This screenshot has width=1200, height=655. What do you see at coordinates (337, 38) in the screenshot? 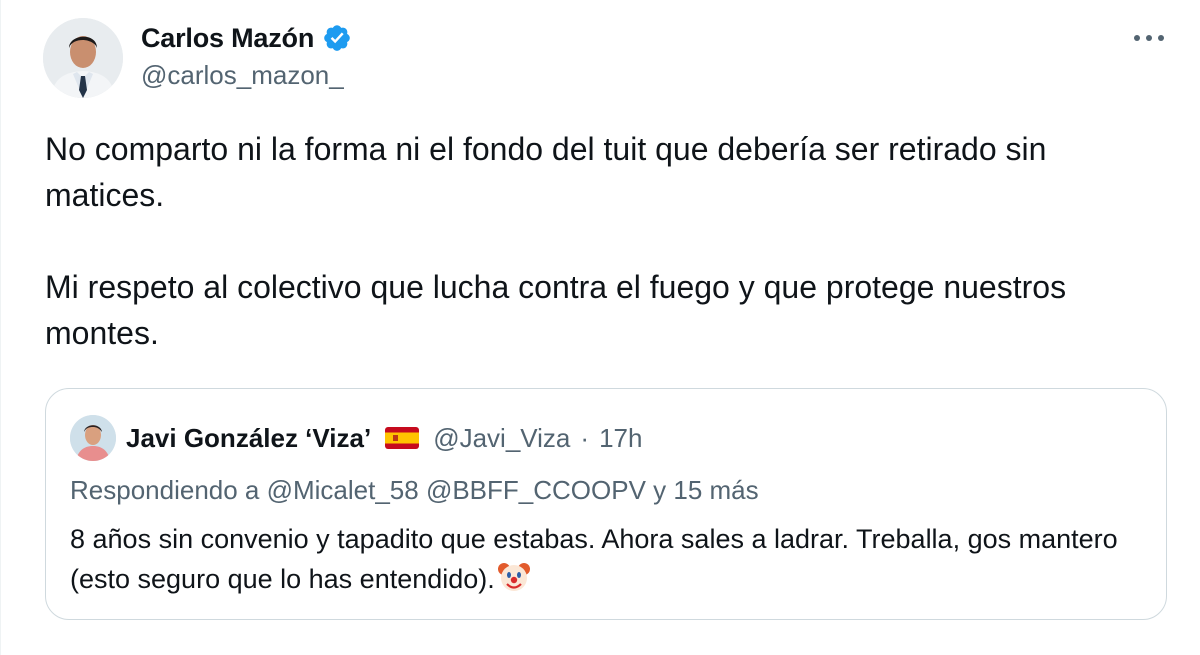
I see `verified-badge-icon` at bounding box center [337, 38].